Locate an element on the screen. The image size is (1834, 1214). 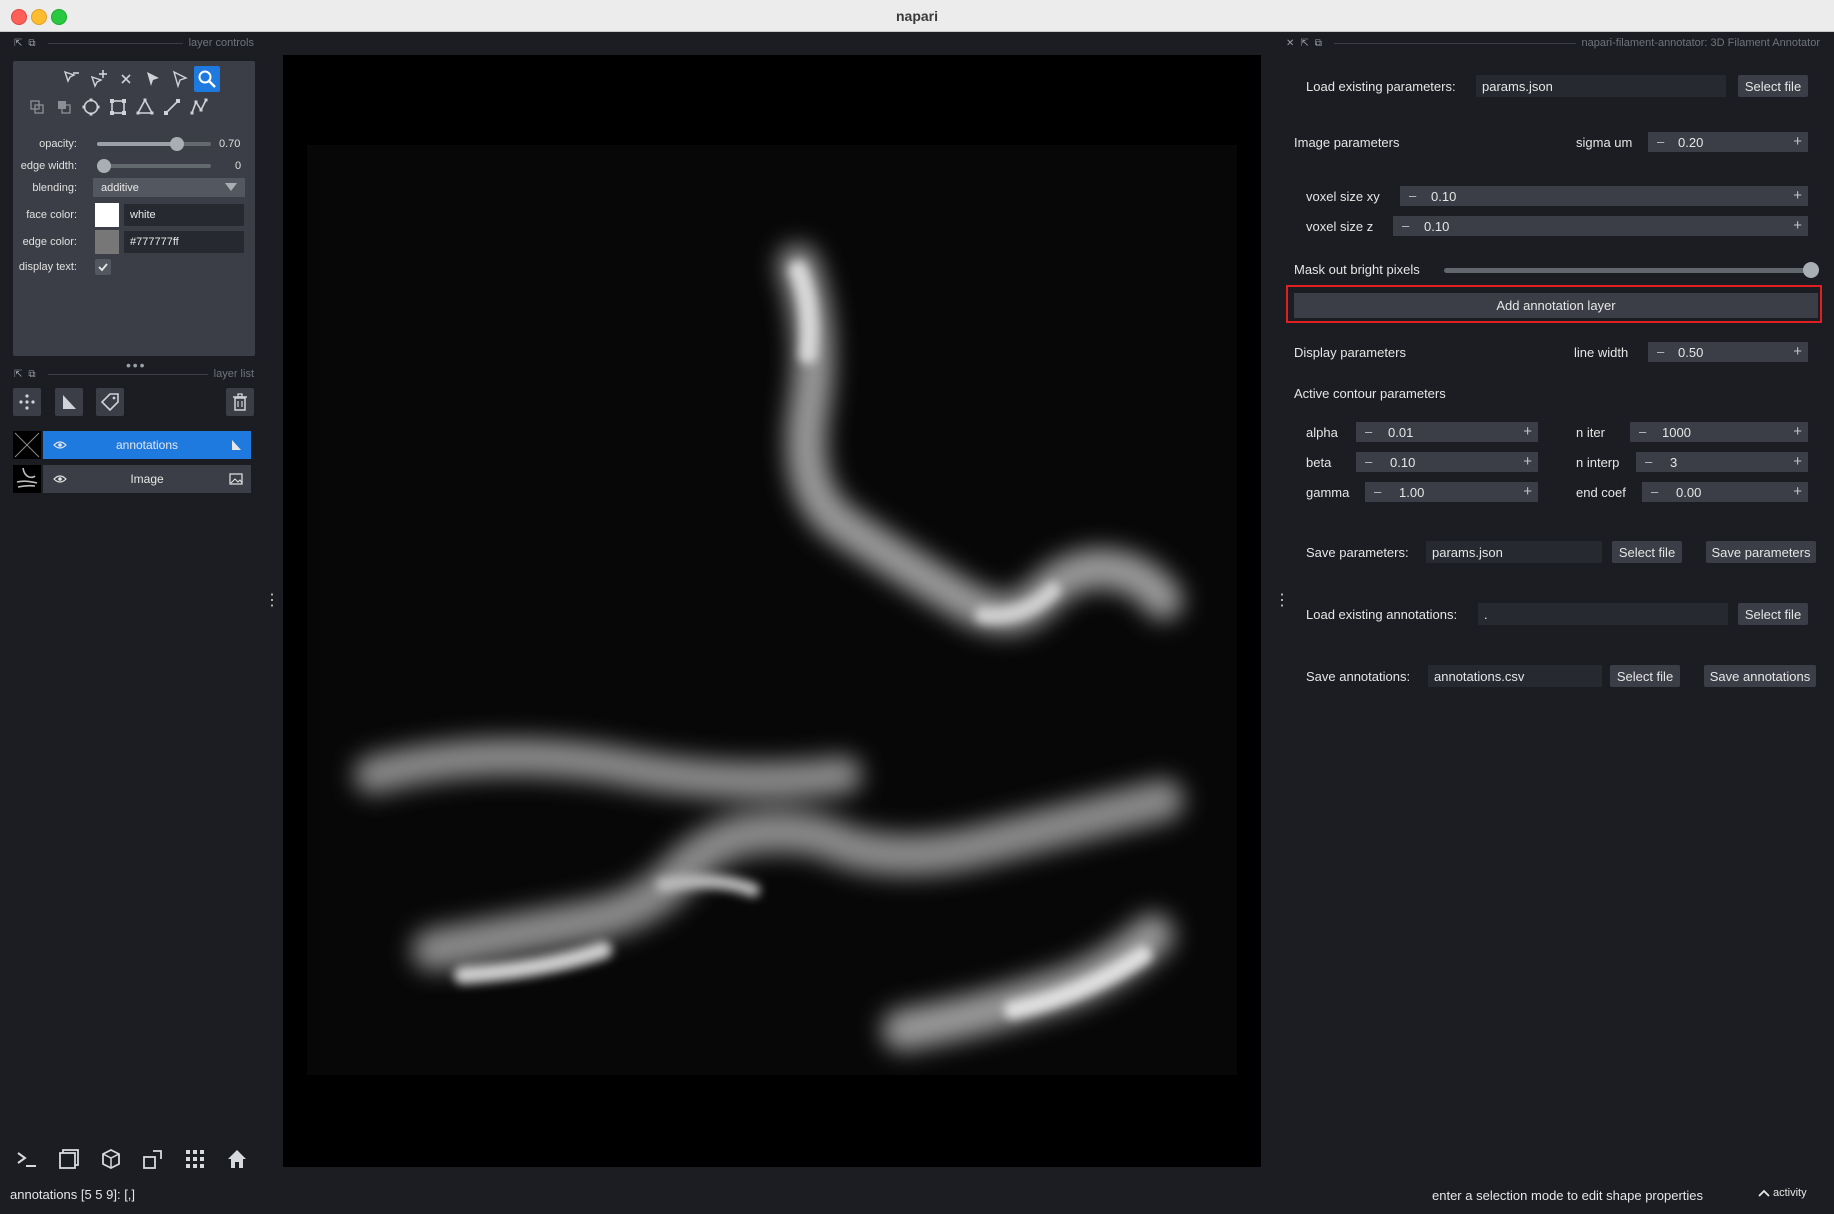
new-shapes-layer-button is located at coordinates (69, 402).